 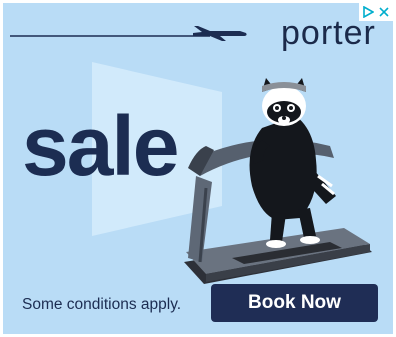 I want to click on adchoices-play-icon, so click(x=368, y=12).